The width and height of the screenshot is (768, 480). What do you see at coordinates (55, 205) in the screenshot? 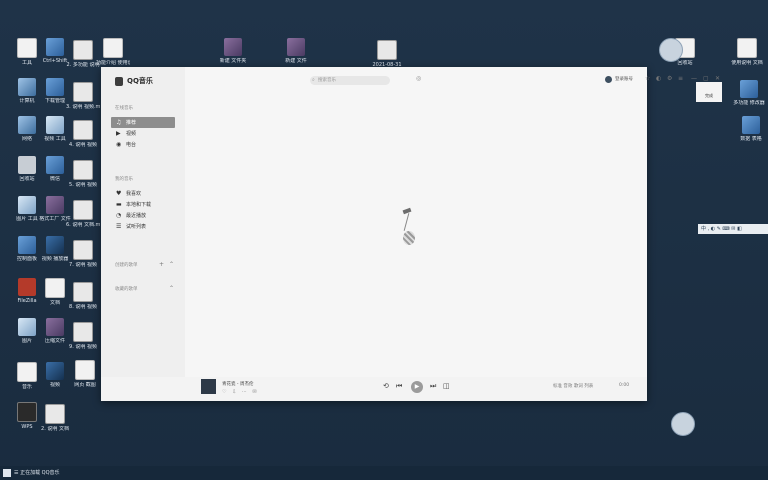
I see `zip-icon` at bounding box center [55, 205].